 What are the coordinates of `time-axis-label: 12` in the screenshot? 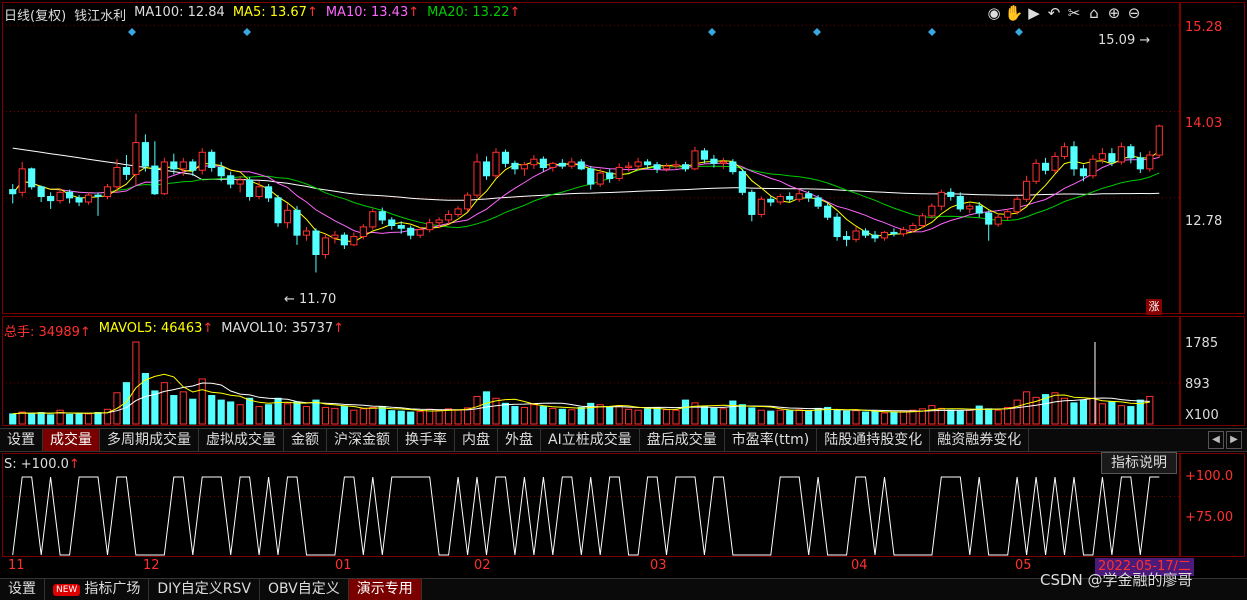 It's located at (151, 565).